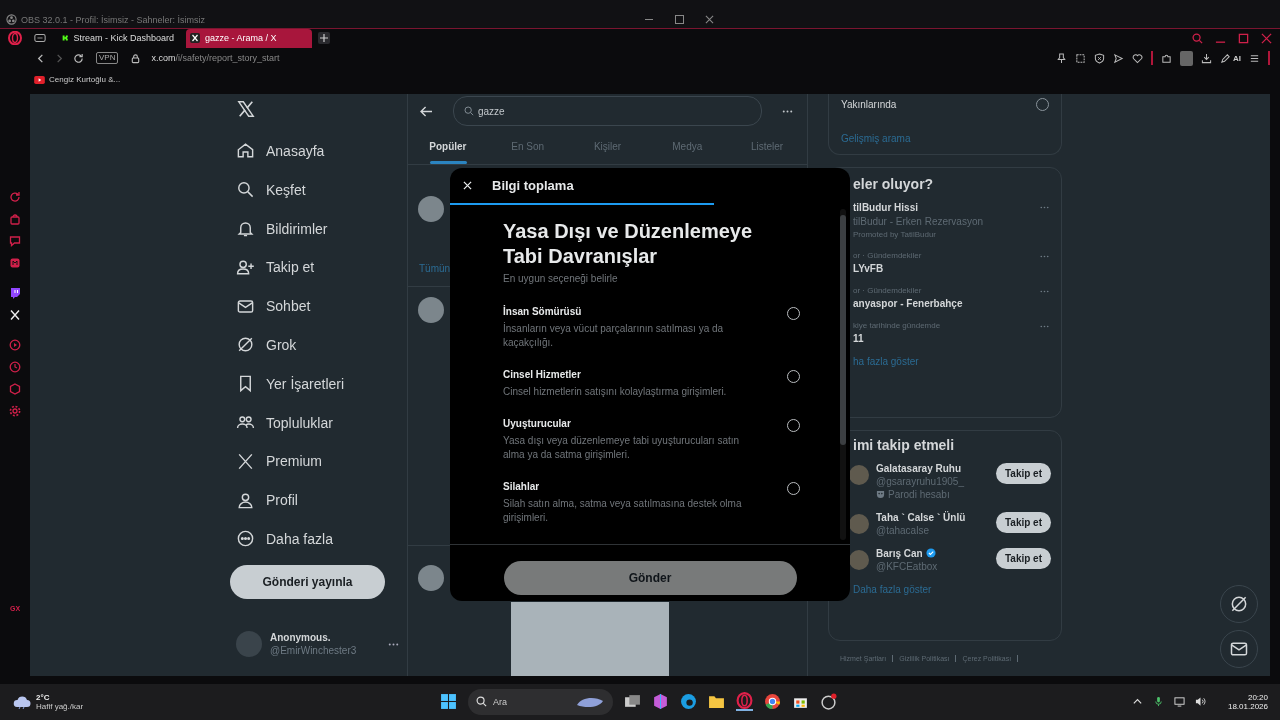  I want to click on grok-button, so click(1239, 603).